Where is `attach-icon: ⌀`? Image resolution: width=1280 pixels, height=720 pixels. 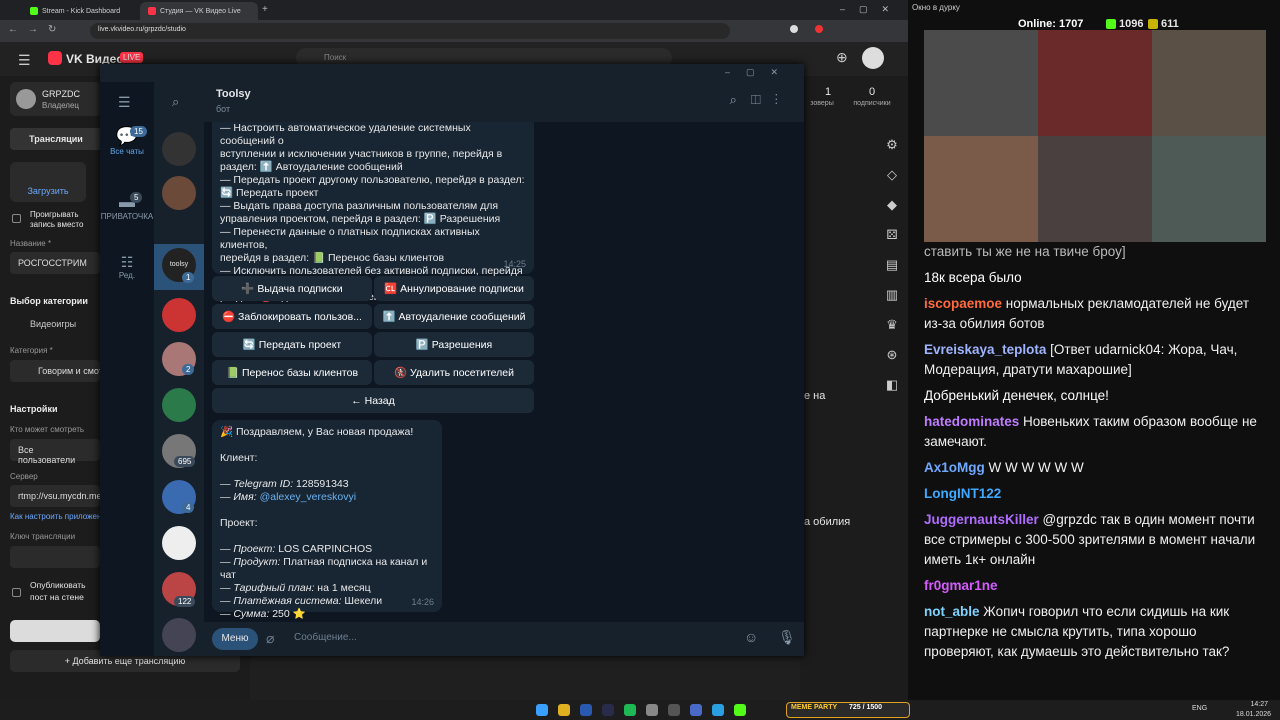
attach-icon: ⌀ is located at coordinates (270, 638).